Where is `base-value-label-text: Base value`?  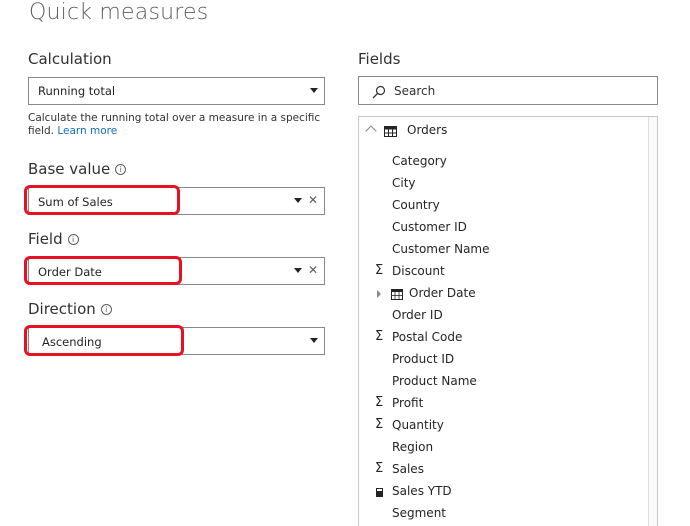
base-value-label-text: Base value is located at coordinates (69, 169).